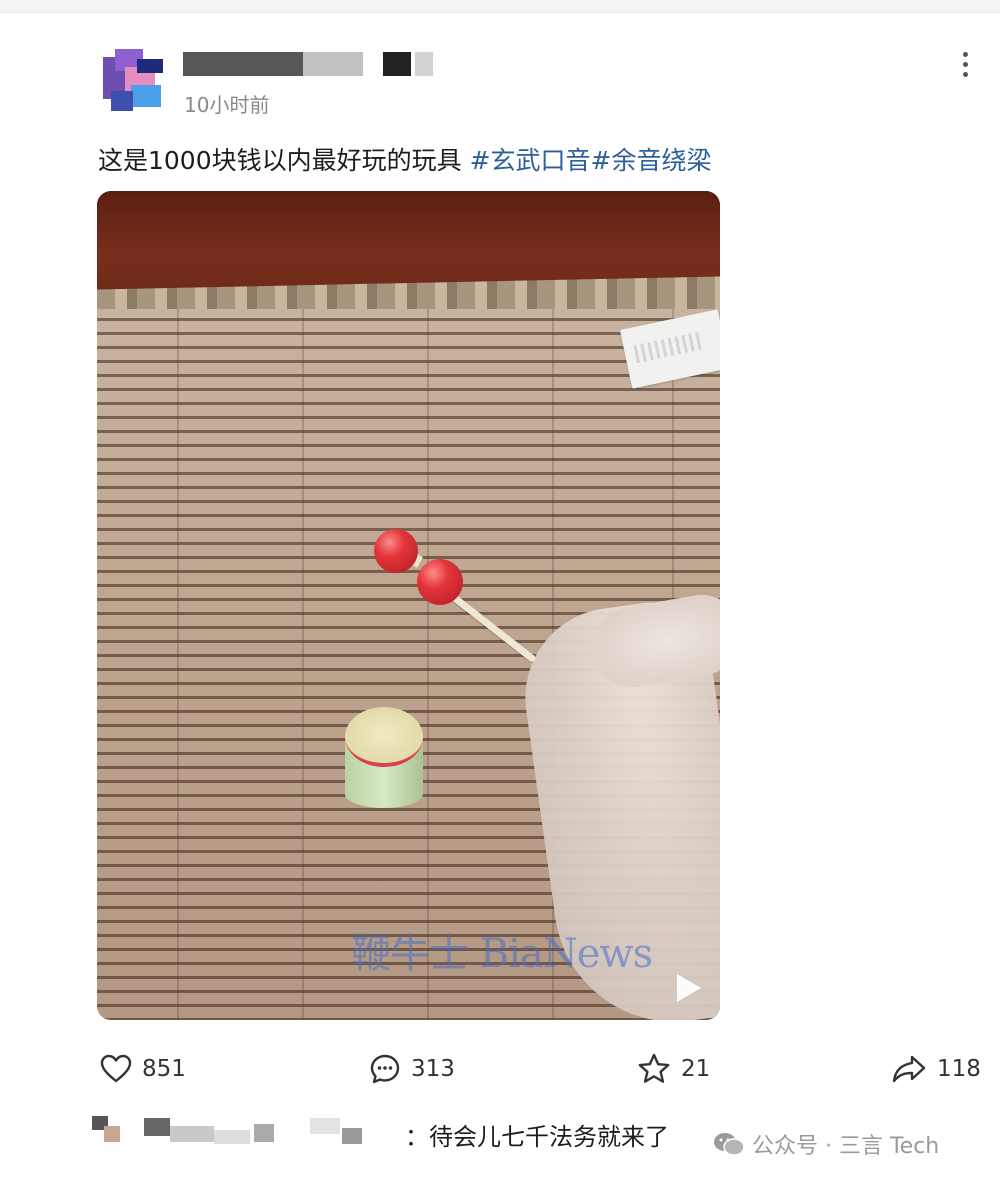 The image size is (1000, 1187). What do you see at coordinates (673, 1069) in the screenshot?
I see `favorite-button: 21` at bounding box center [673, 1069].